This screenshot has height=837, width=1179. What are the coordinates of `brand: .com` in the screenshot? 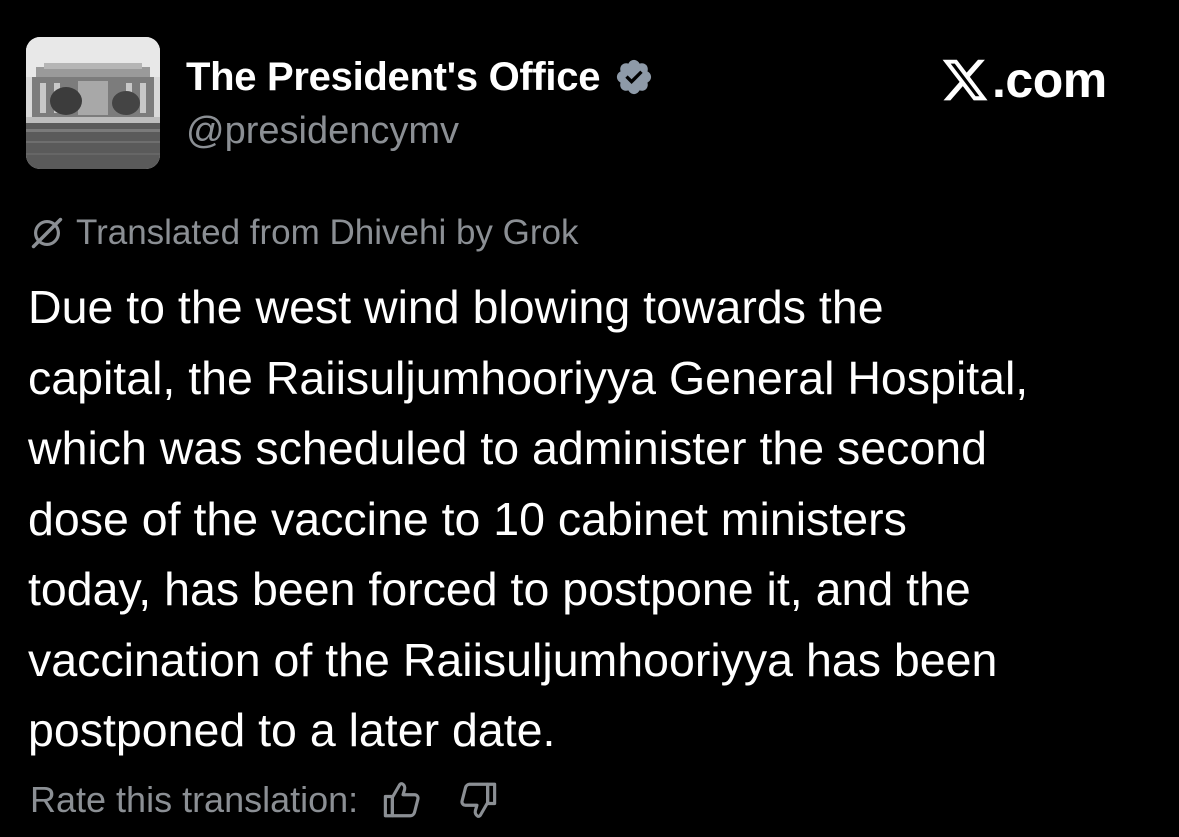 It's located at (1023, 80).